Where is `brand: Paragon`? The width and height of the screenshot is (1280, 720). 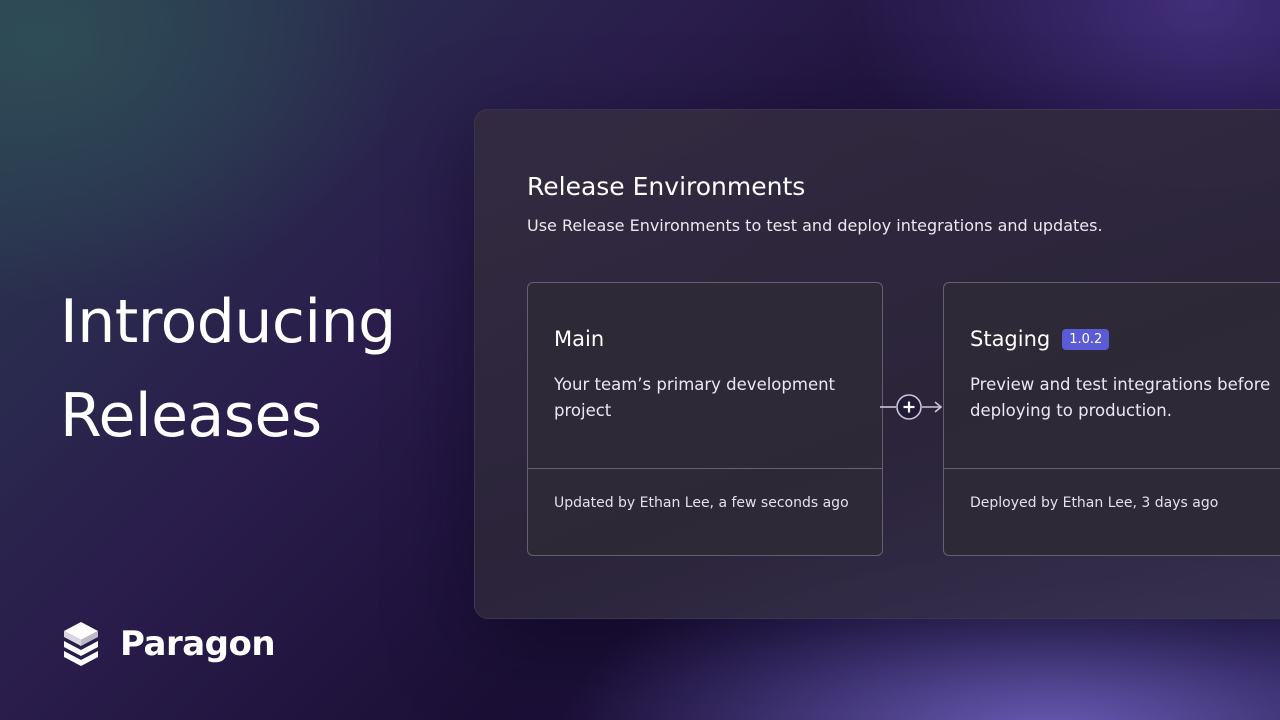 brand: Paragon is located at coordinates (168, 644).